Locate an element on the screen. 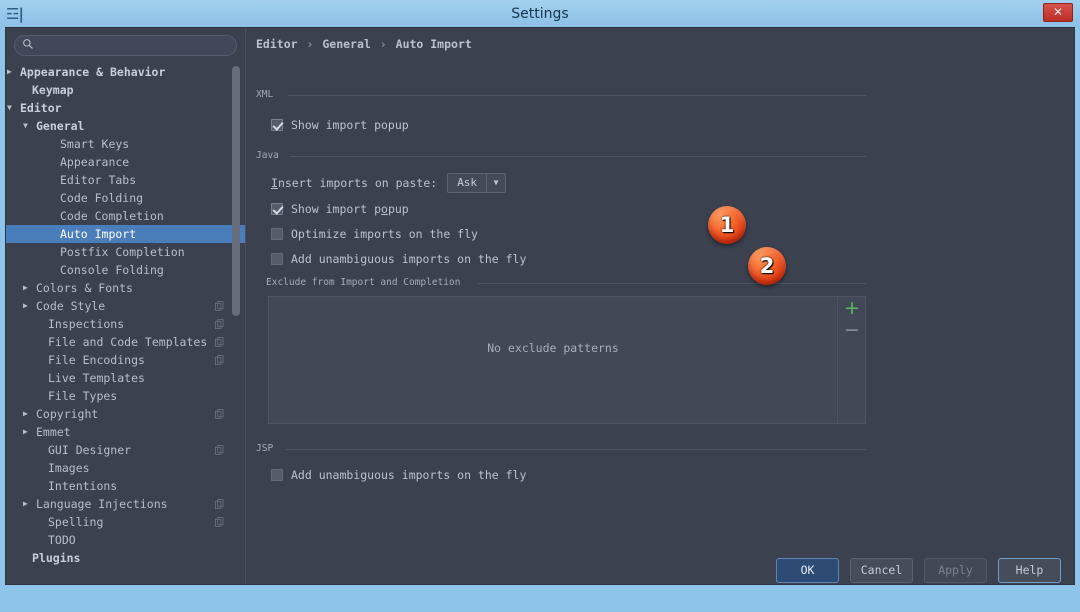  sidebar-item-console-folding: Console Folding is located at coordinates (125, 270).